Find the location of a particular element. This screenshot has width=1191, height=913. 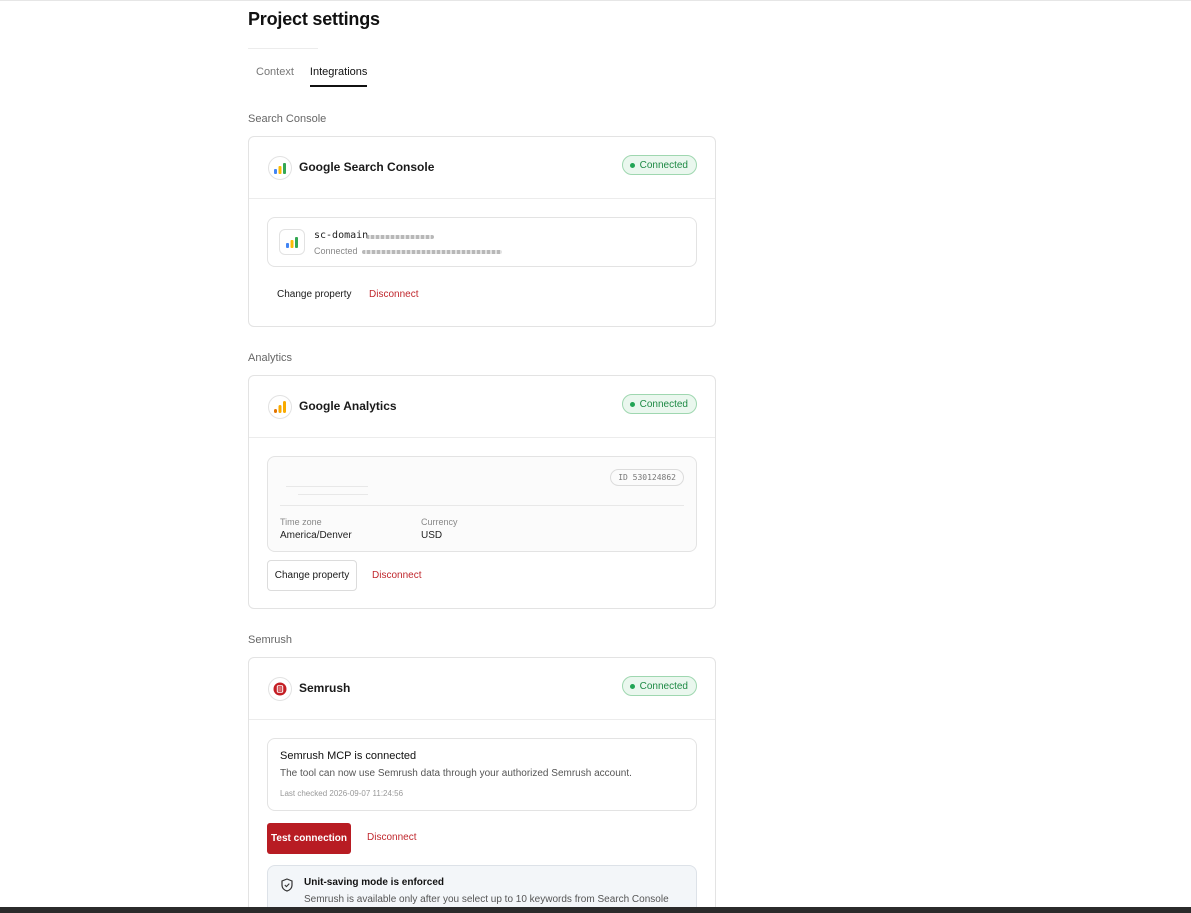

semrush-status-title: Semrush MCP is connected is located at coordinates (348, 756).